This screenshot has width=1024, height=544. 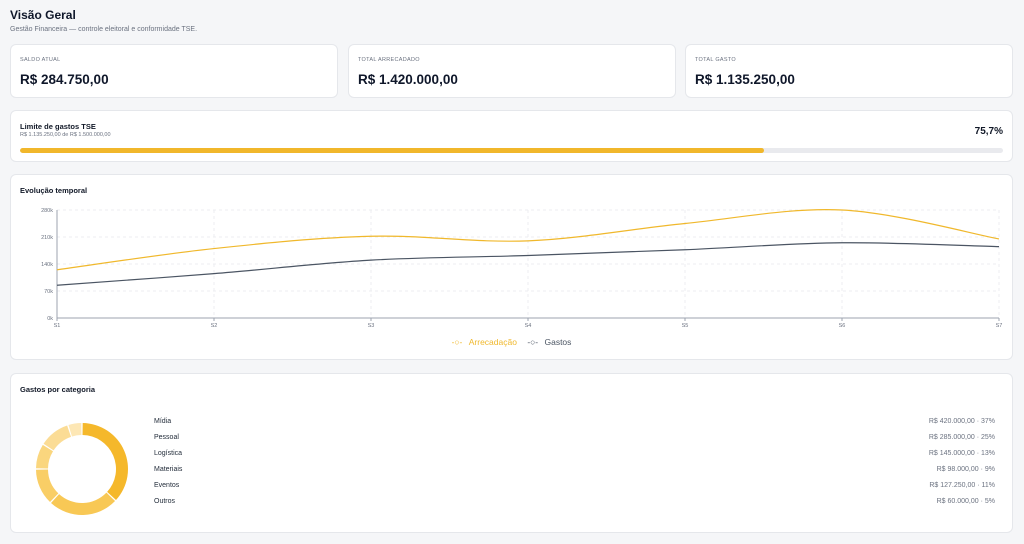 What do you see at coordinates (408, 79) in the screenshot?
I see `kpi-value: R$ 1.420.000,00` at bounding box center [408, 79].